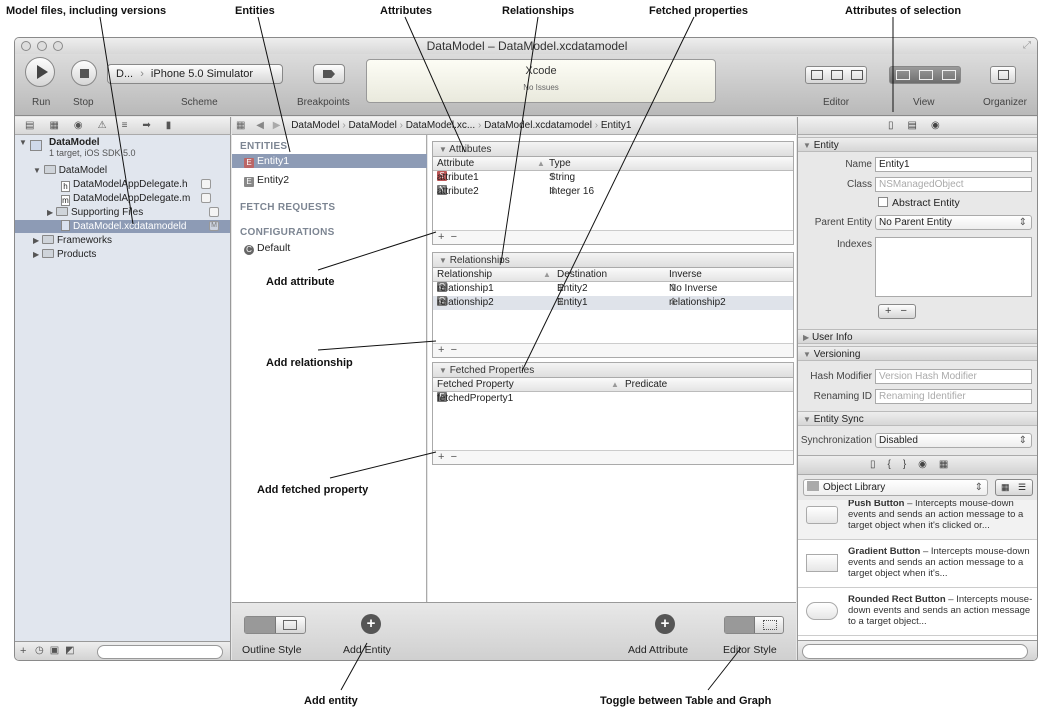 This screenshot has height=714, width=1046. Describe the element at coordinates (613, 303) in the screenshot. I see `relationship-row: Orelationship2 Entity1 ⇕ relationship2 ⇕` at that location.